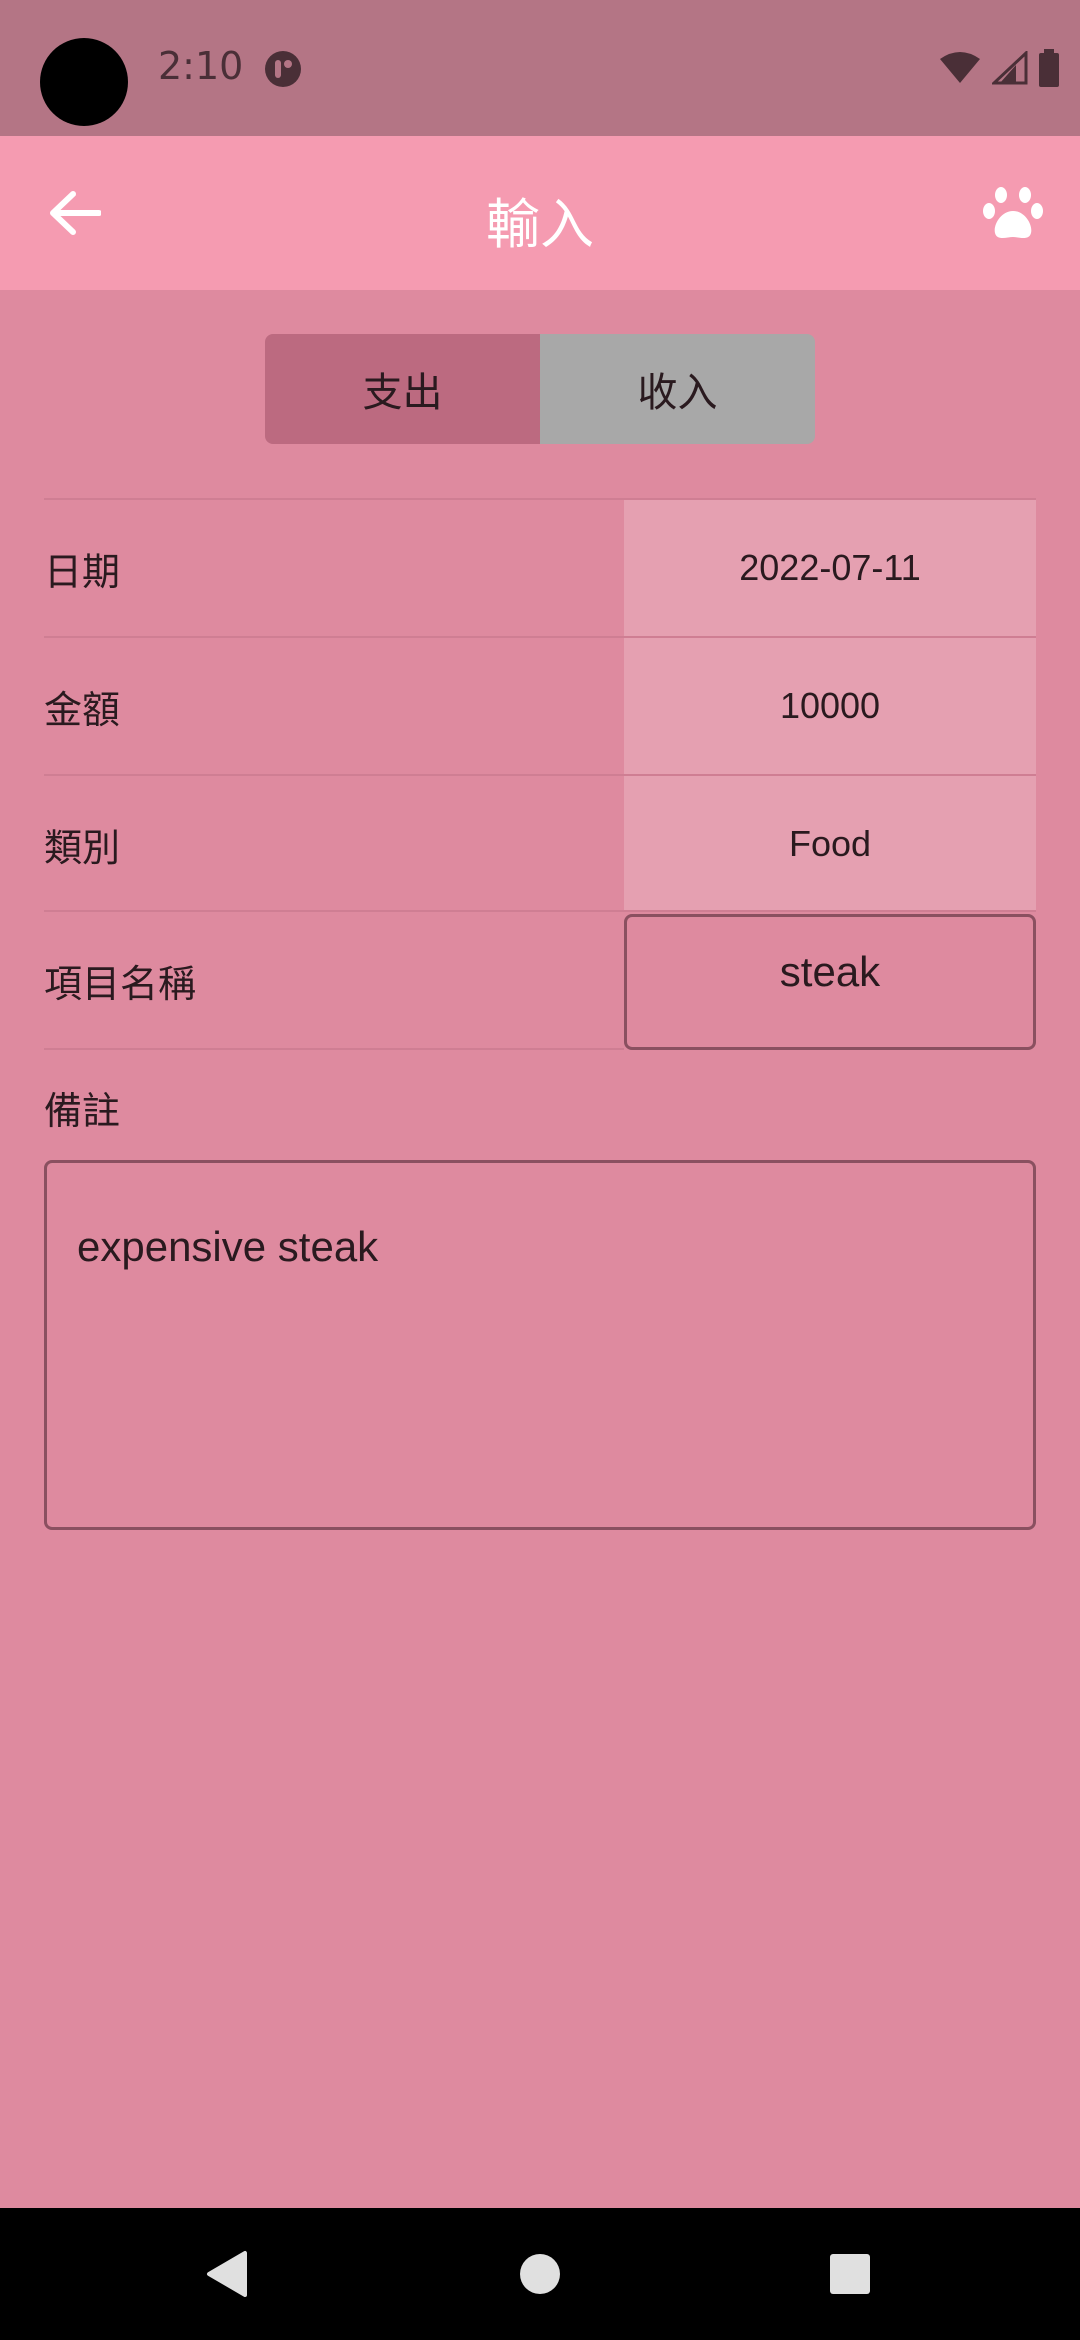 The image size is (1080, 2340). I want to click on amount-value-button: 10000, so click(830, 706).